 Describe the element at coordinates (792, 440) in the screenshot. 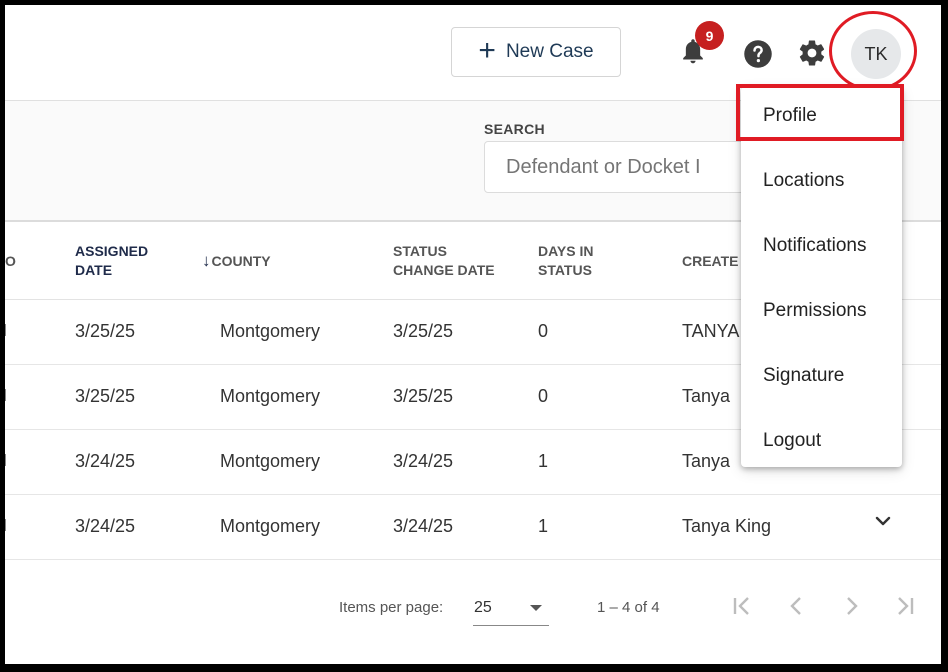

I see `menu-item-label: Logout` at that location.